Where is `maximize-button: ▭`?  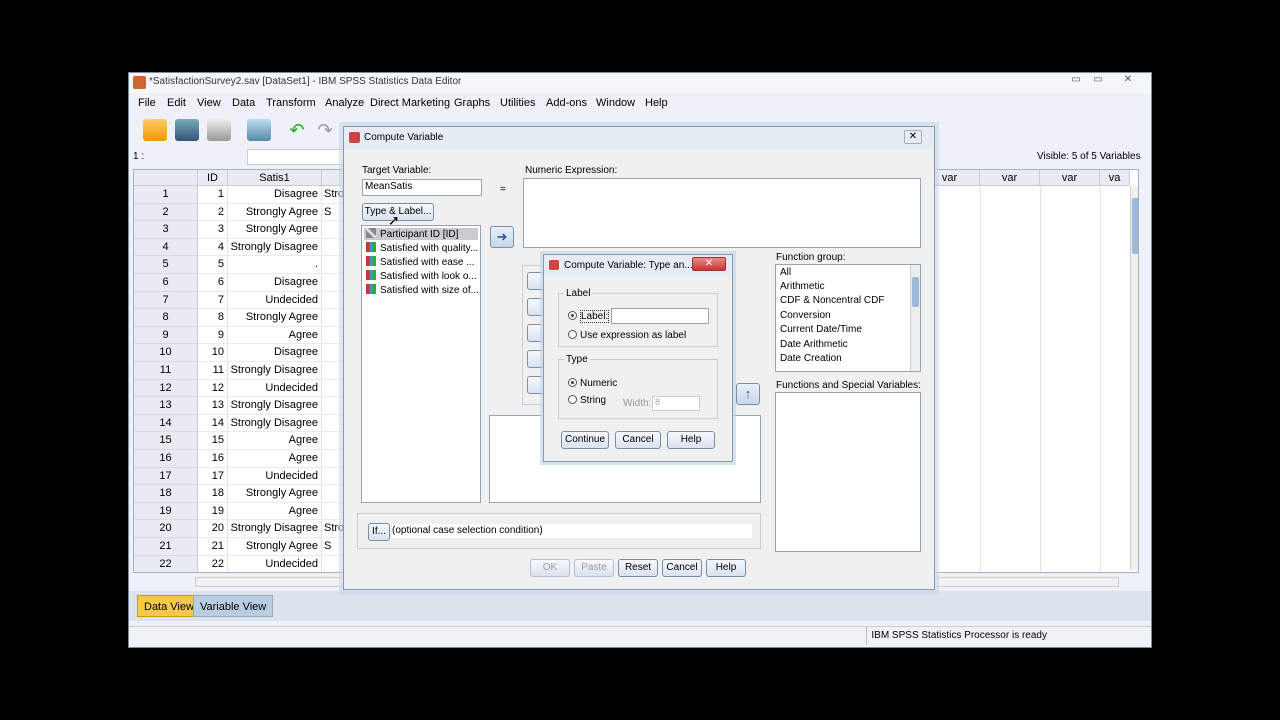
maximize-button: ▭ is located at coordinates (1098, 80).